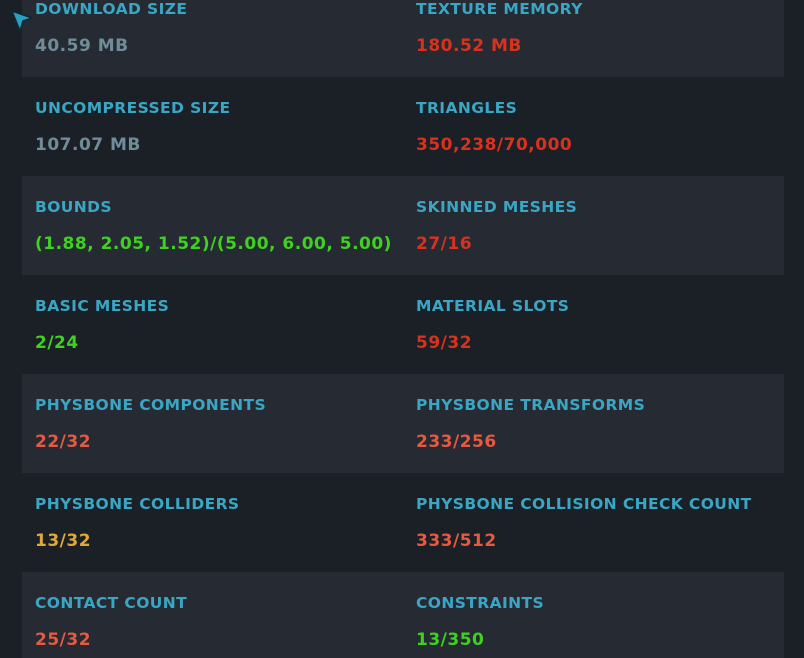 This screenshot has height=658, width=804. Describe the element at coordinates (497, 207) in the screenshot. I see `stat-label: SKINNED MESHES` at that location.